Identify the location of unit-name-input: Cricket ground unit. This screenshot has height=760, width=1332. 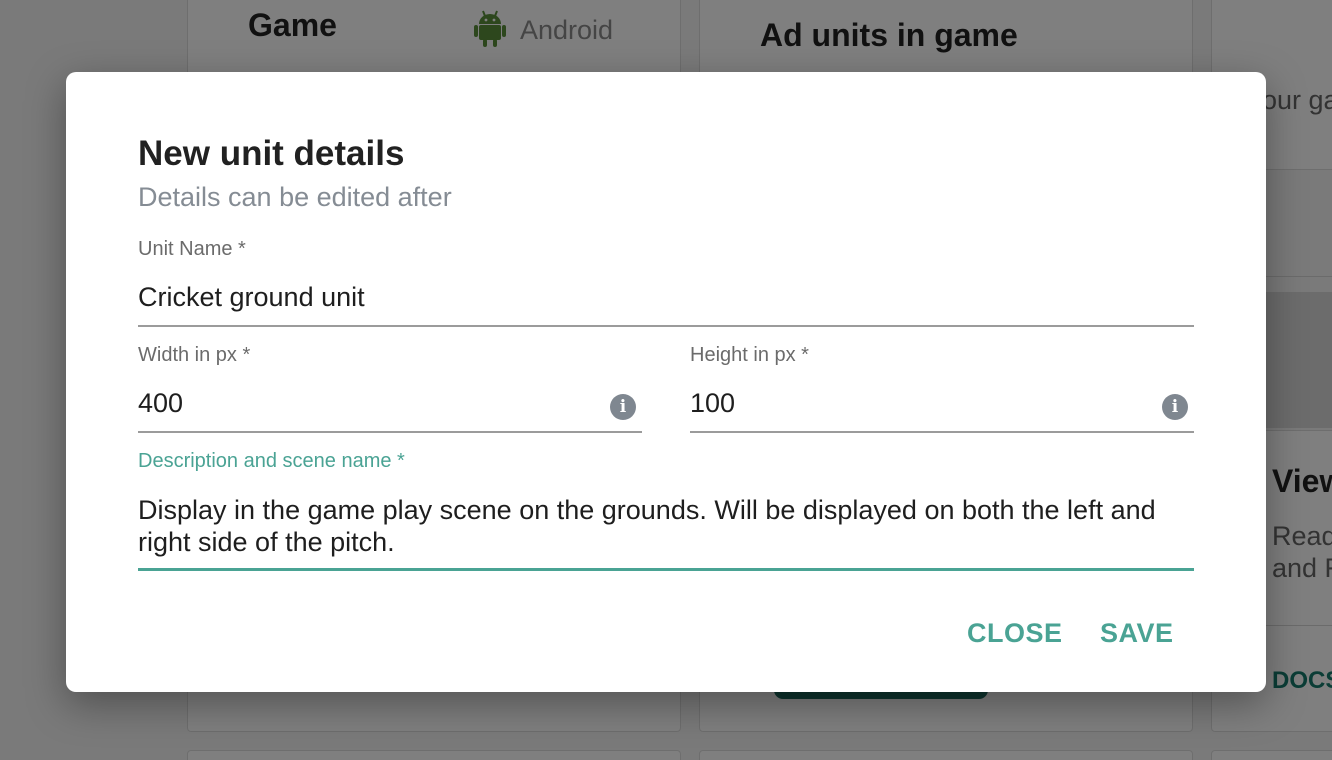
(251, 297).